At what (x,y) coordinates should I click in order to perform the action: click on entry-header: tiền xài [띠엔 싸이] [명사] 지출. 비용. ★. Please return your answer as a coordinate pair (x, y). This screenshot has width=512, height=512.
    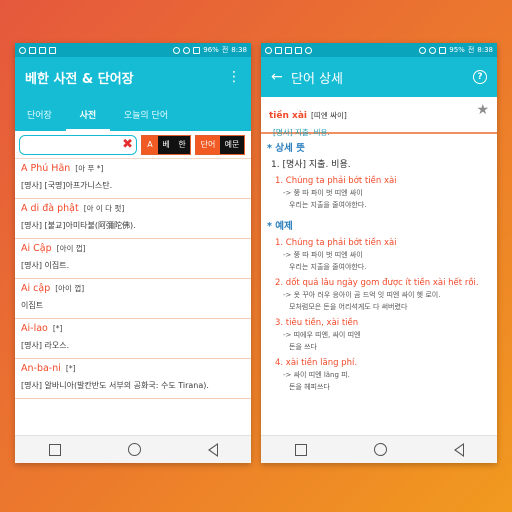
    Looking at the image, I should click on (379, 117).